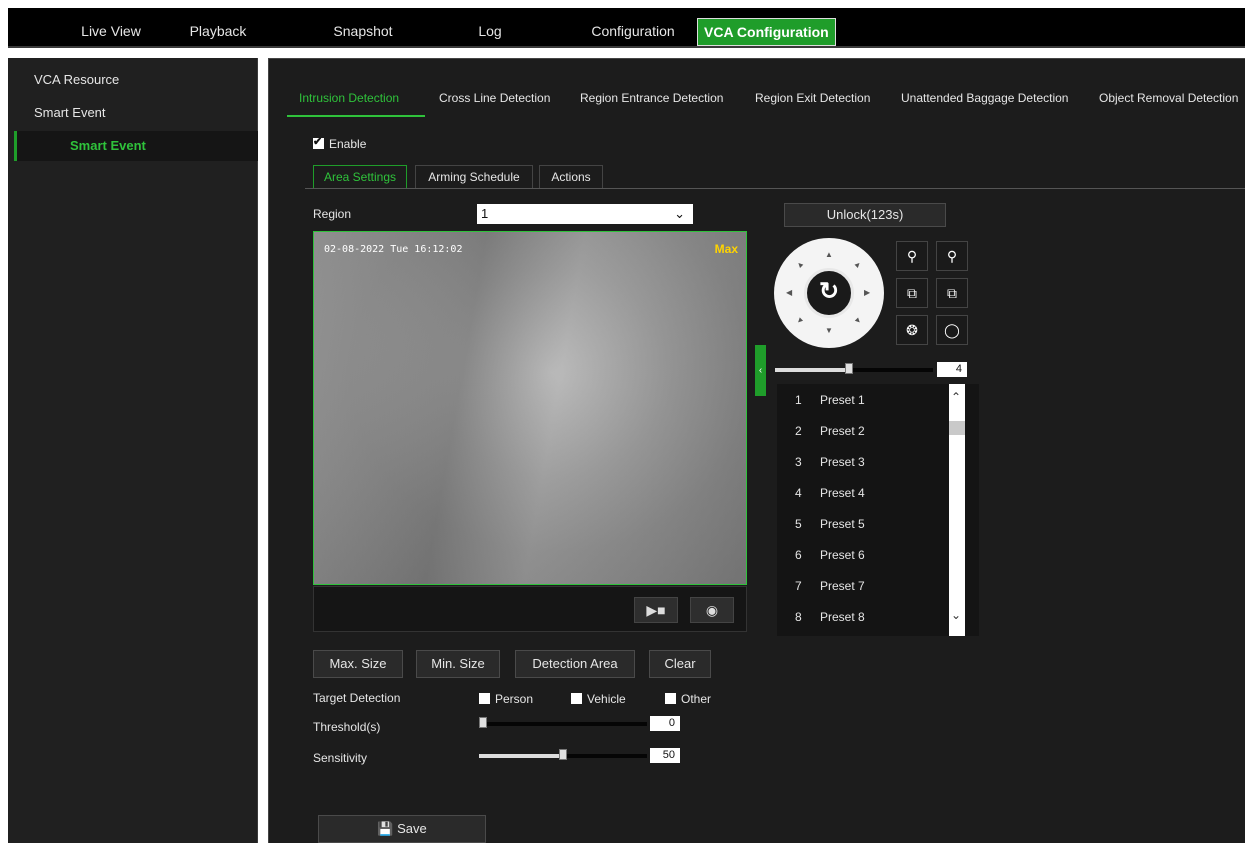  What do you see at coordinates (863, 461) in the screenshot?
I see `preset-item: 3 Preset 3` at bounding box center [863, 461].